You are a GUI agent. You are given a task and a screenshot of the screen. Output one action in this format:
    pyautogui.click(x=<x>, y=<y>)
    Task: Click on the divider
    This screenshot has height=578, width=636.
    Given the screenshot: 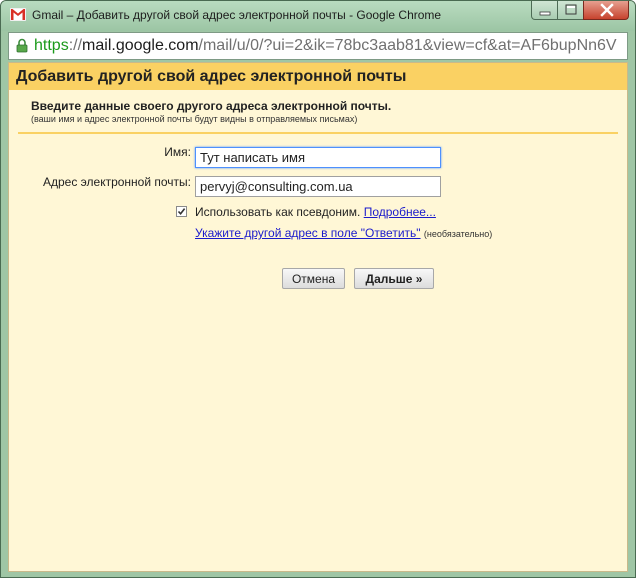 What is the action you would take?
    pyautogui.click(x=318, y=133)
    